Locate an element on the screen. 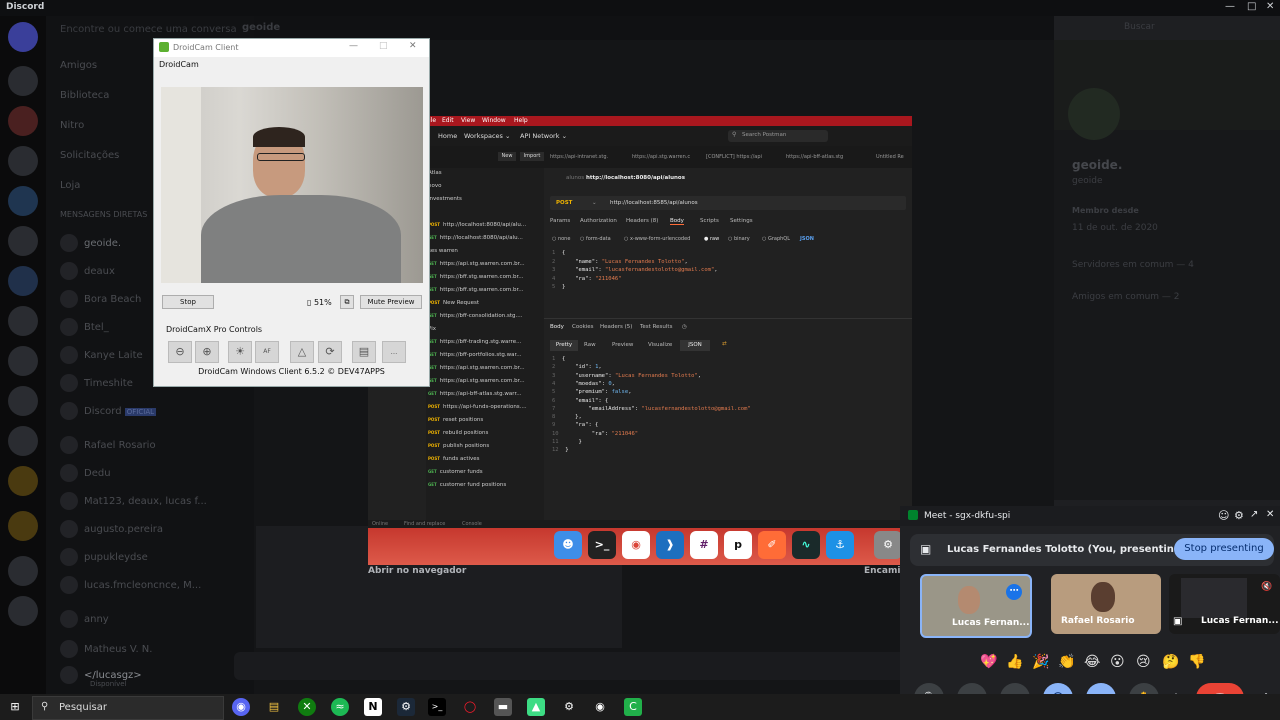  tab-test-results: Test Results is located at coordinates (656, 327).